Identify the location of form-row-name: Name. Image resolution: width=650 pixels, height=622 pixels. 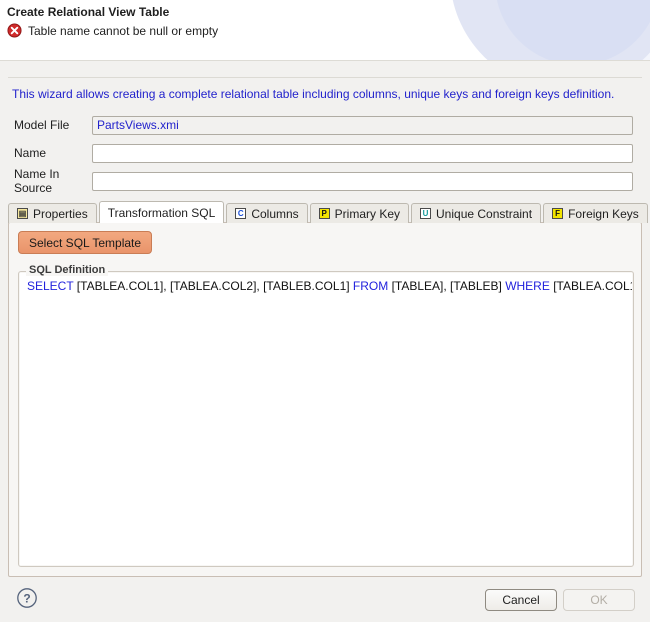
(325, 153).